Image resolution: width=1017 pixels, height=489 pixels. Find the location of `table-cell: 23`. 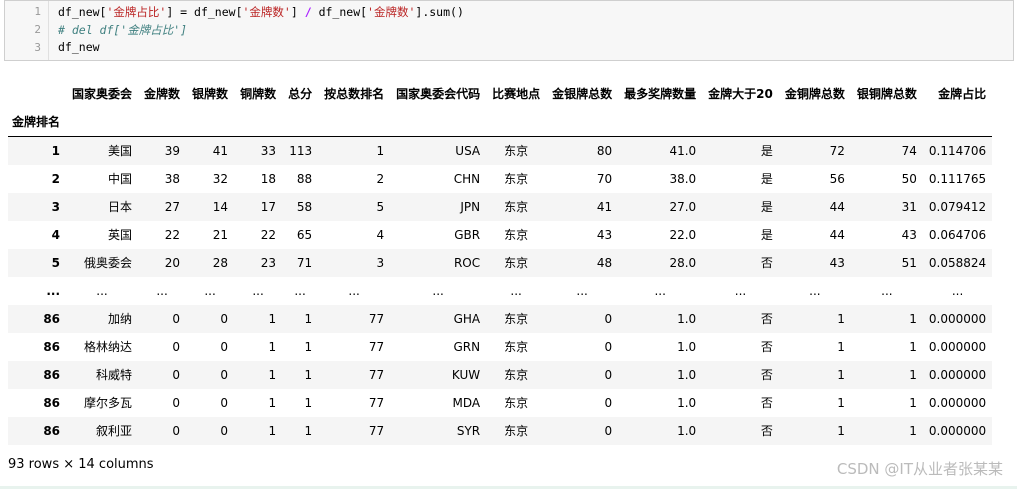

table-cell: 23 is located at coordinates (268, 262).